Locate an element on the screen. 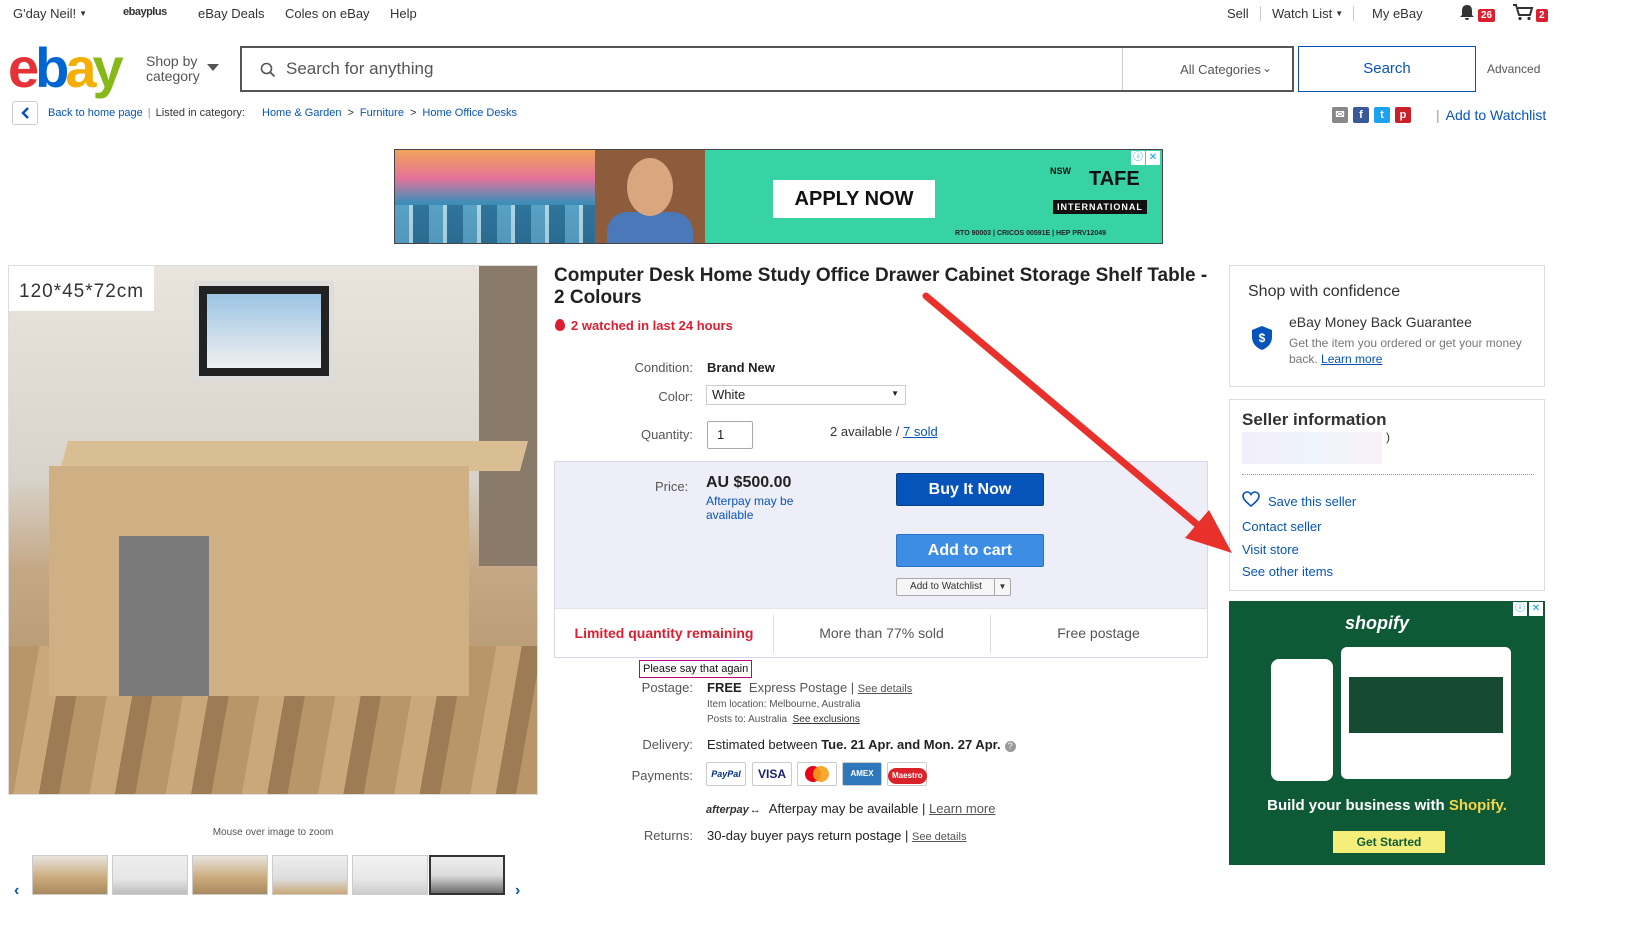 This screenshot has height=931, width=1633. availability: 2 available / 7 sold is located at coordinates (884, 431).